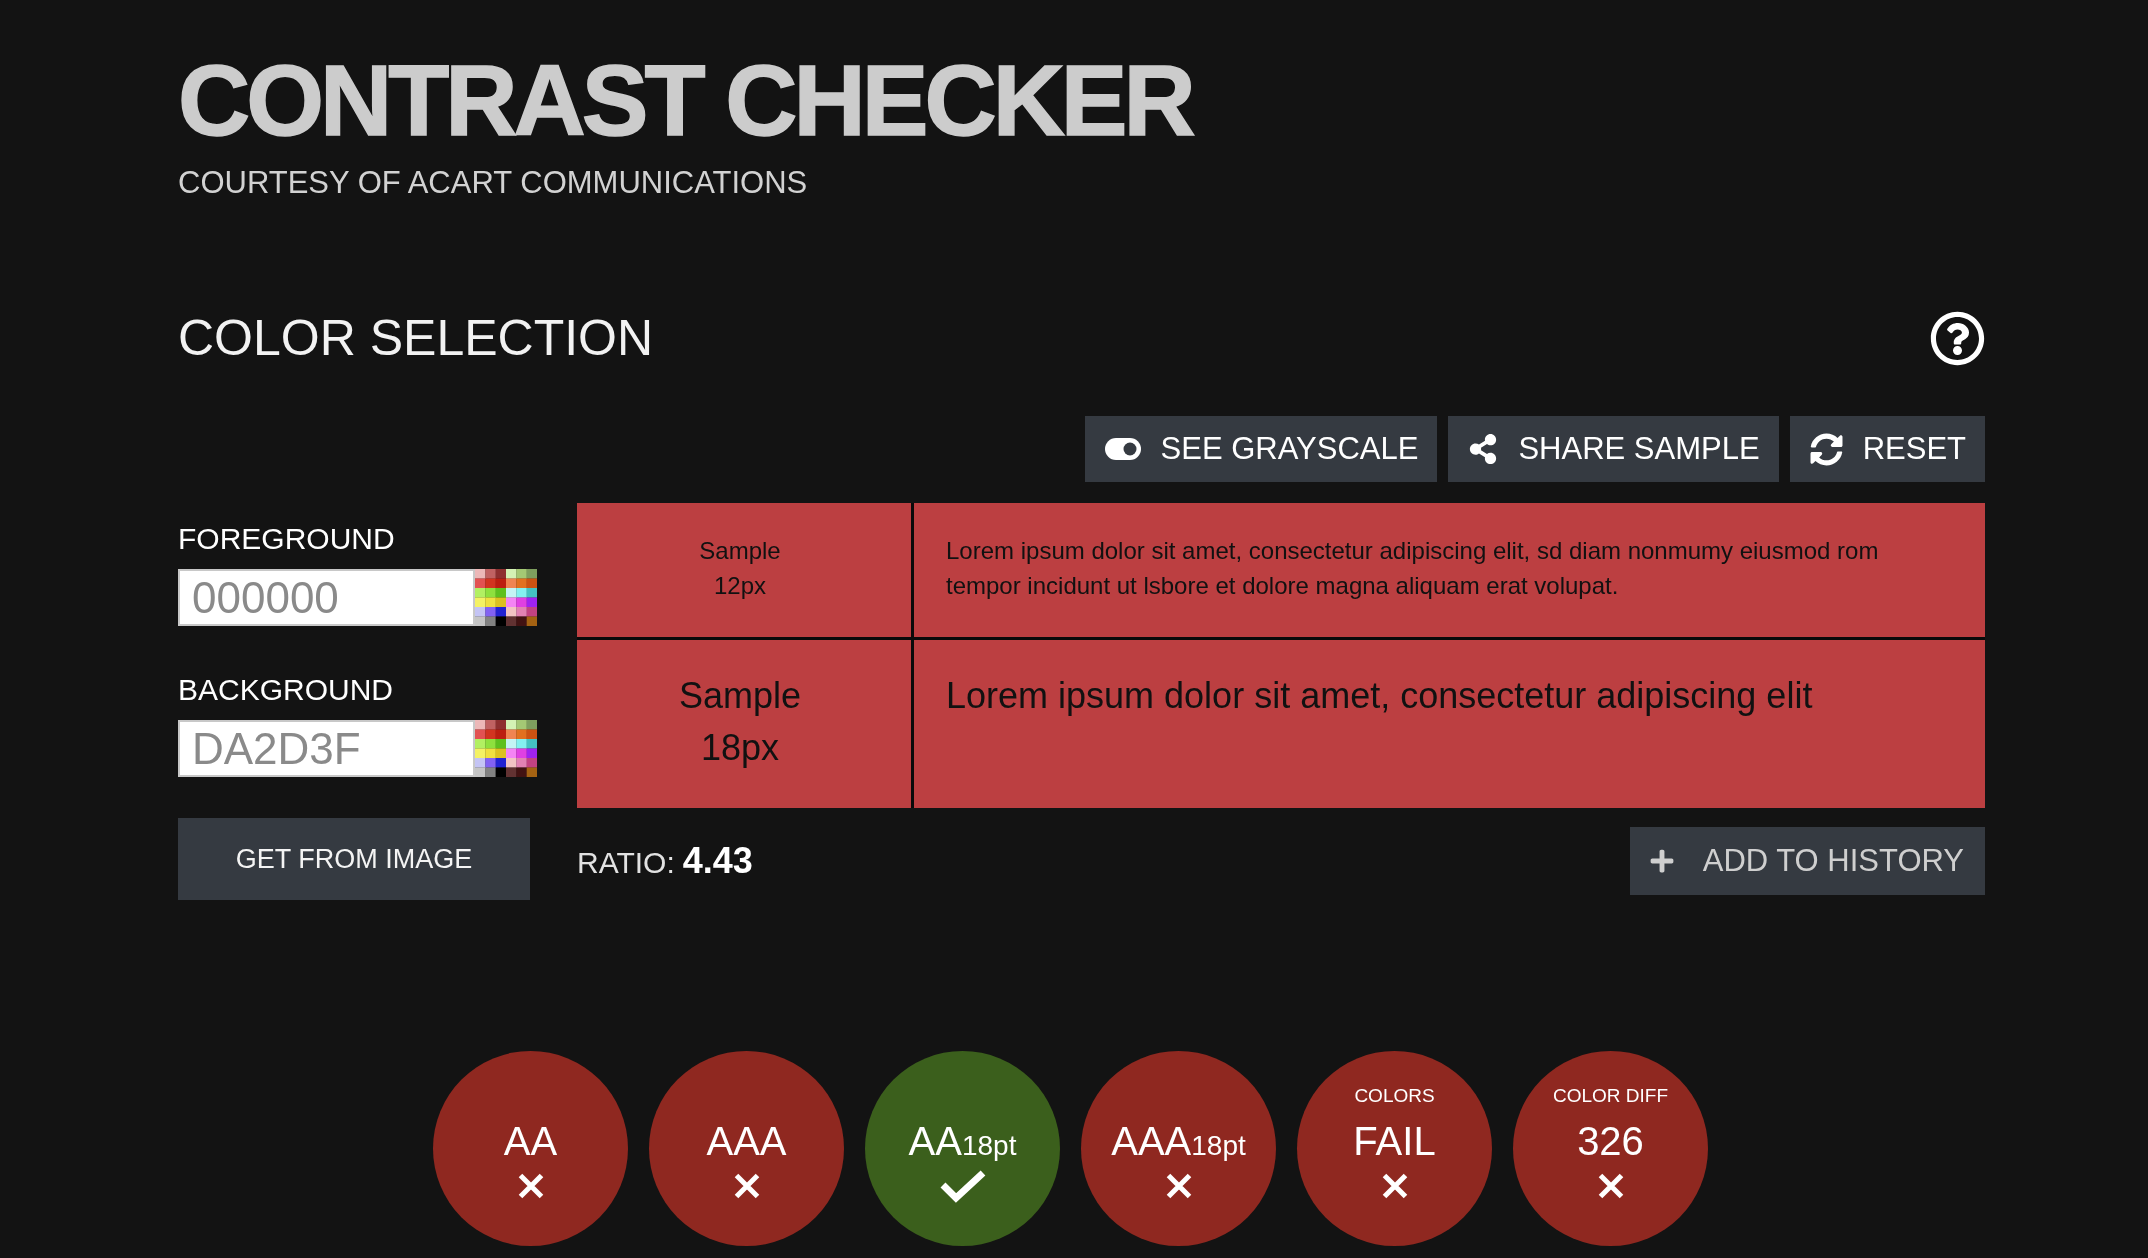 This screenshot has height=1258, width=2148. What do you see at coordinates (1610, 1141) in the screenshot?
I see `result-label: 326` at bounding box center [1610, 1141].